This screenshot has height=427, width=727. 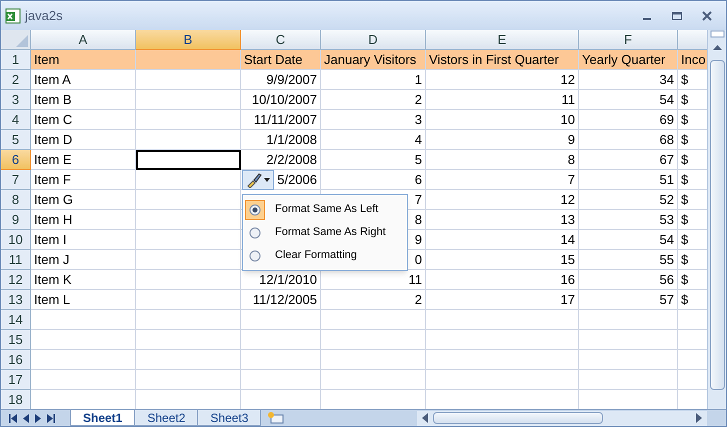 What do you see at coordinates (628, 280) in the screenshot?
I see `table-cell: 56` at bounding box center [628, 280].